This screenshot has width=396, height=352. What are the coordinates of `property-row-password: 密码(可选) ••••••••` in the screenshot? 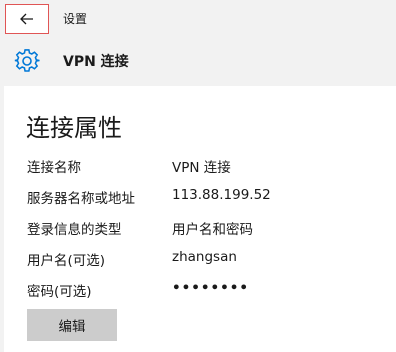 It's located at (207, 290).